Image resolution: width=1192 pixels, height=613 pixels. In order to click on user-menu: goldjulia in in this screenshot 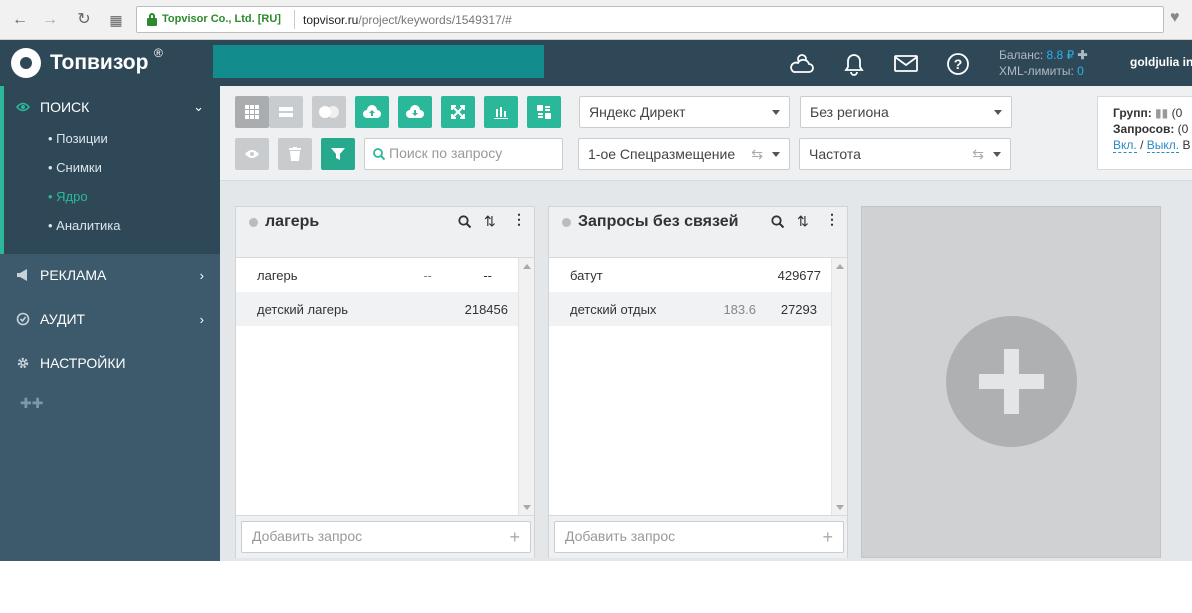, I will do `click(1161, 62)`.